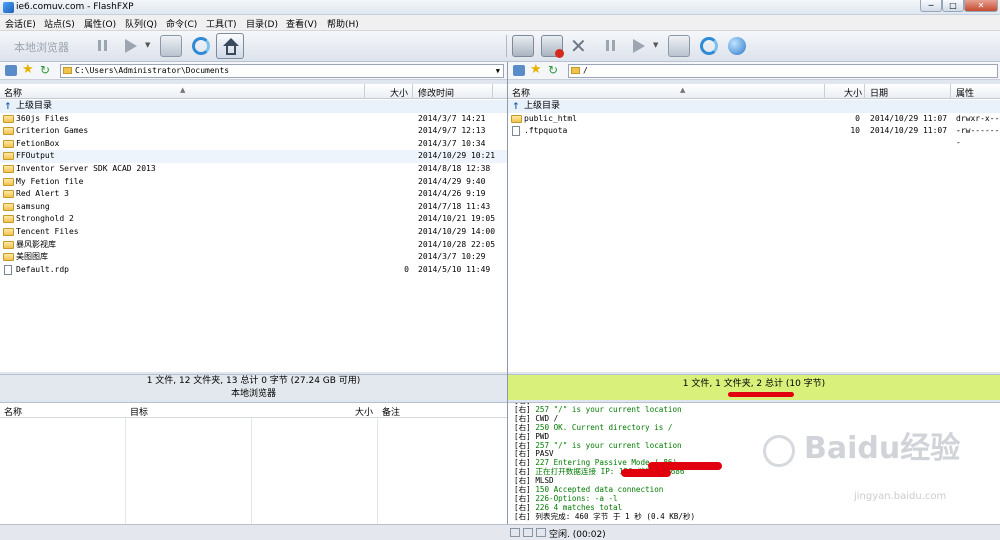 The image size is (1000, 540). What do you see at coordinates (457, 219) in the screenshot?
I see `file-date: 2014/10/21 19:05` at bounding box center [457, 219].